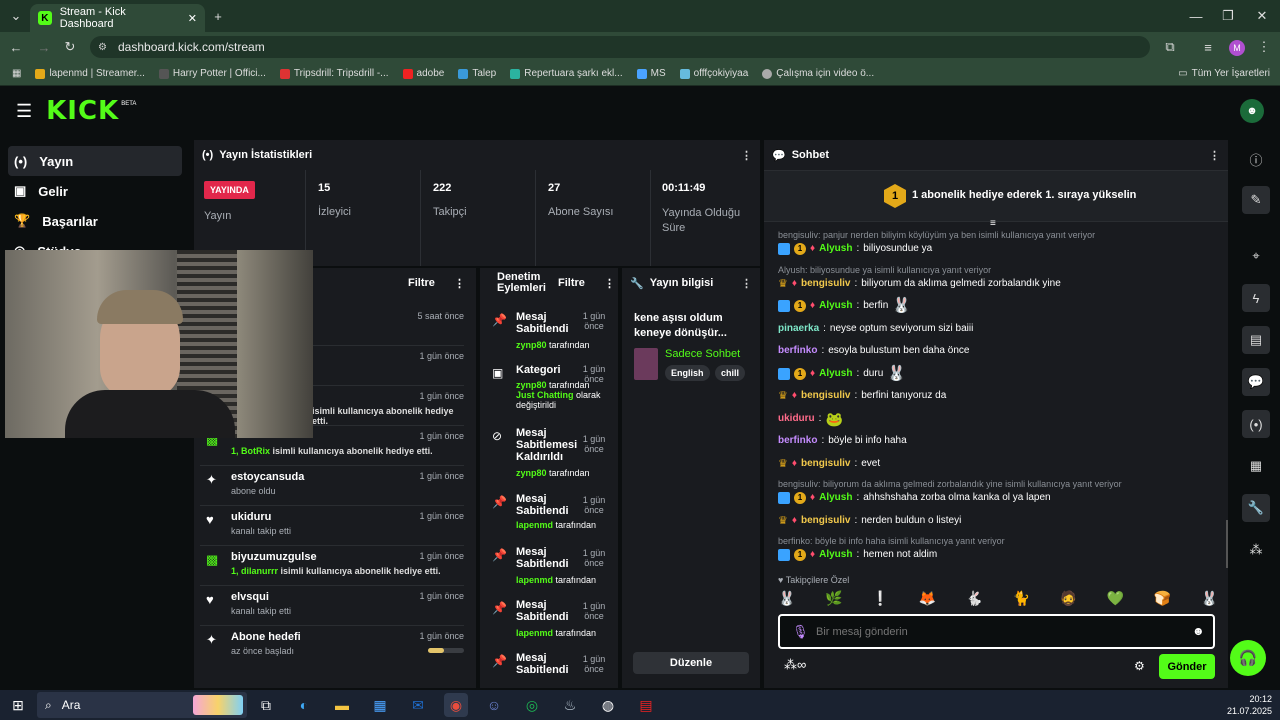 This screenshot has width=1280, height=720. I want to click on file-explorer-icon: ▬, so click(342, 705).